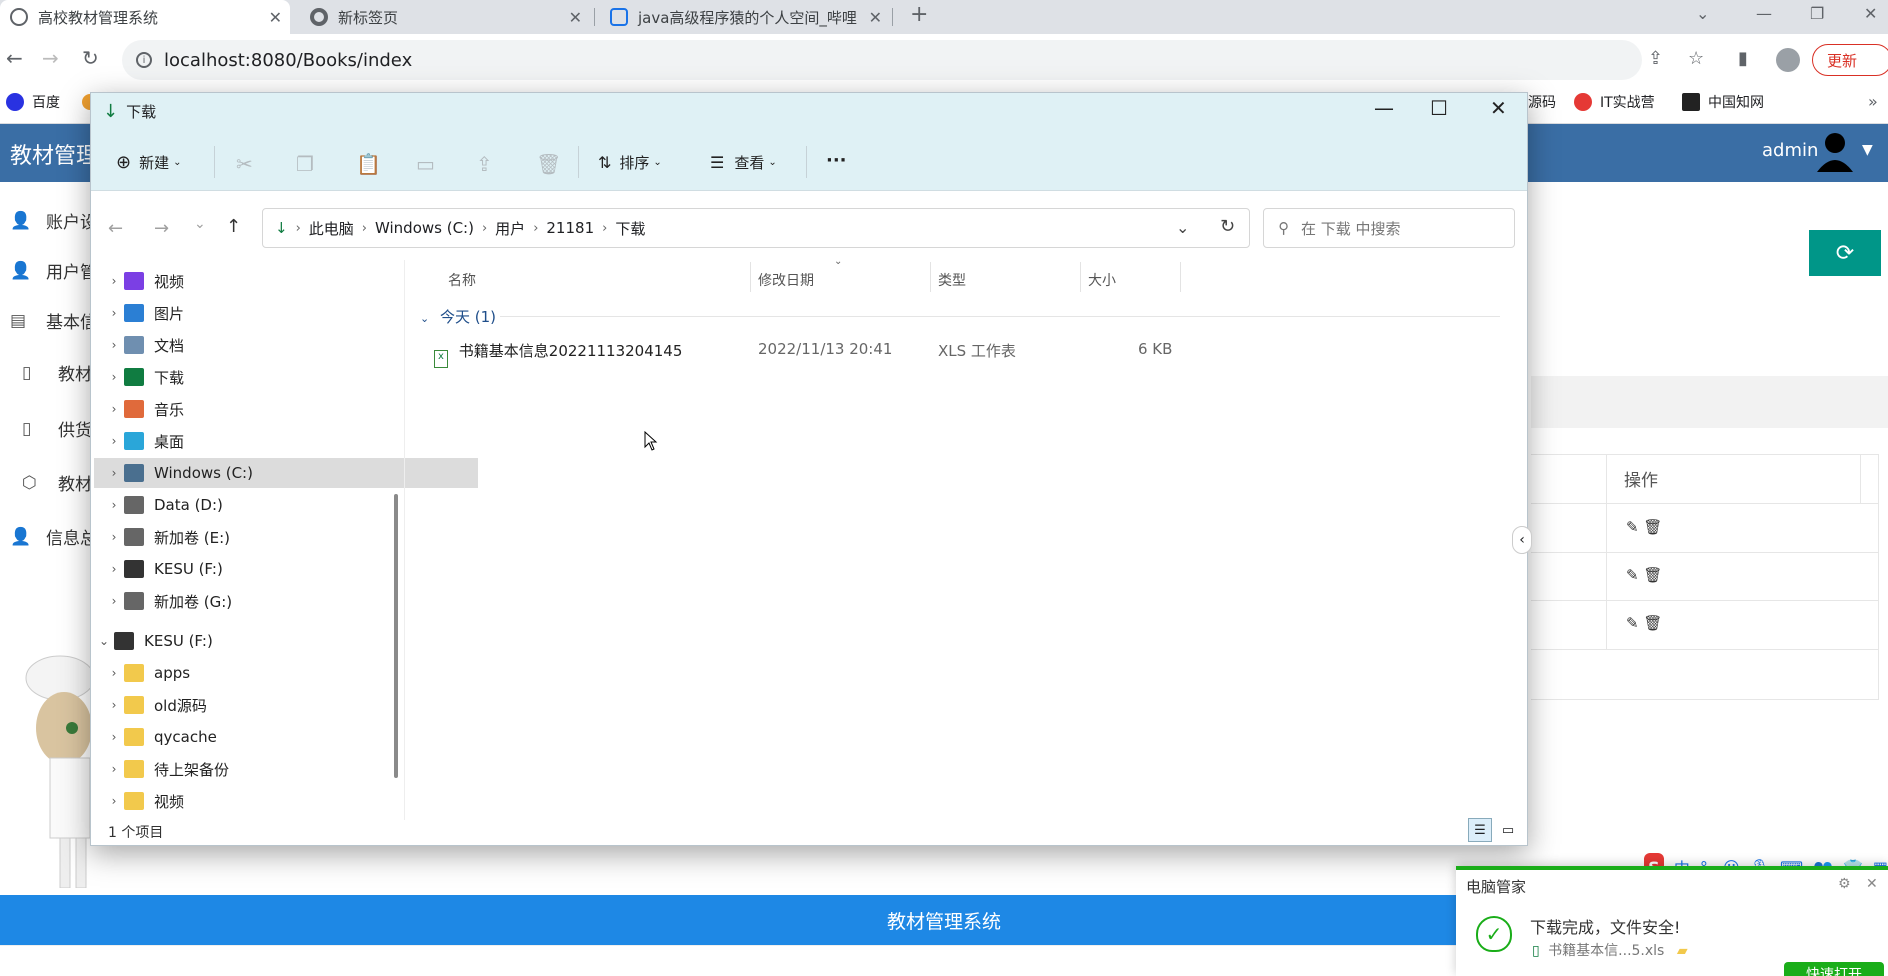 The image size is (1888, 976). Describe the element at coordinates (396, 636) in the screenshot. I see `tree-scrollbar` at that location.